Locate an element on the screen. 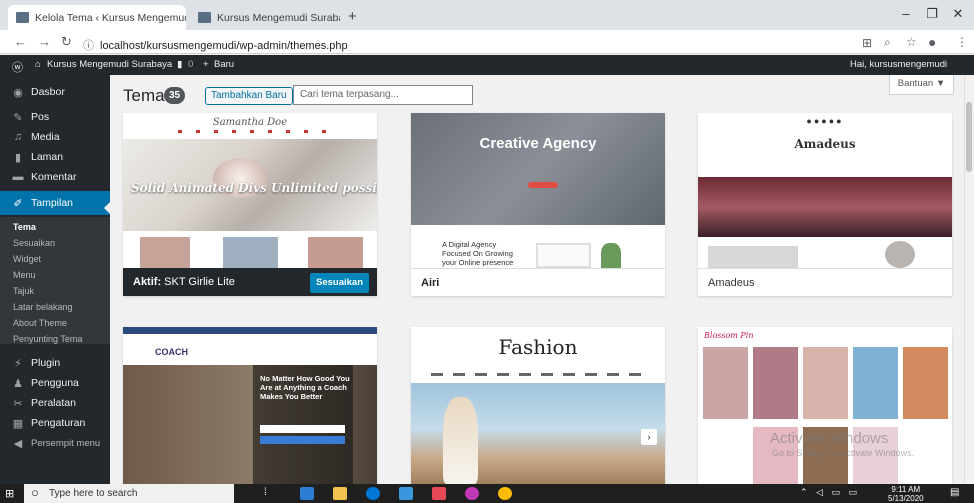 This screenshot has width=974, height=503. forward-icon: → is located at coordinates (44, 41).